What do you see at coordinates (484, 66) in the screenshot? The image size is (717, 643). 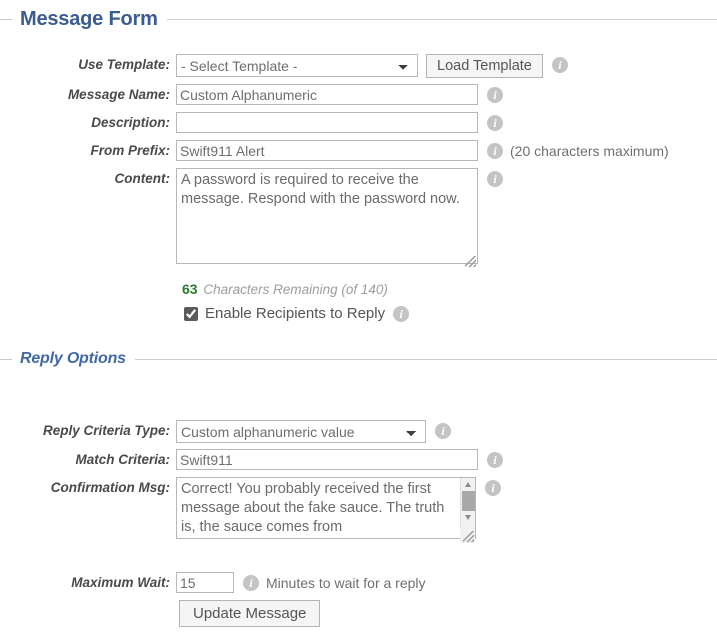 I see `load-template-button: Load Template` at bounding box center [484, 66].